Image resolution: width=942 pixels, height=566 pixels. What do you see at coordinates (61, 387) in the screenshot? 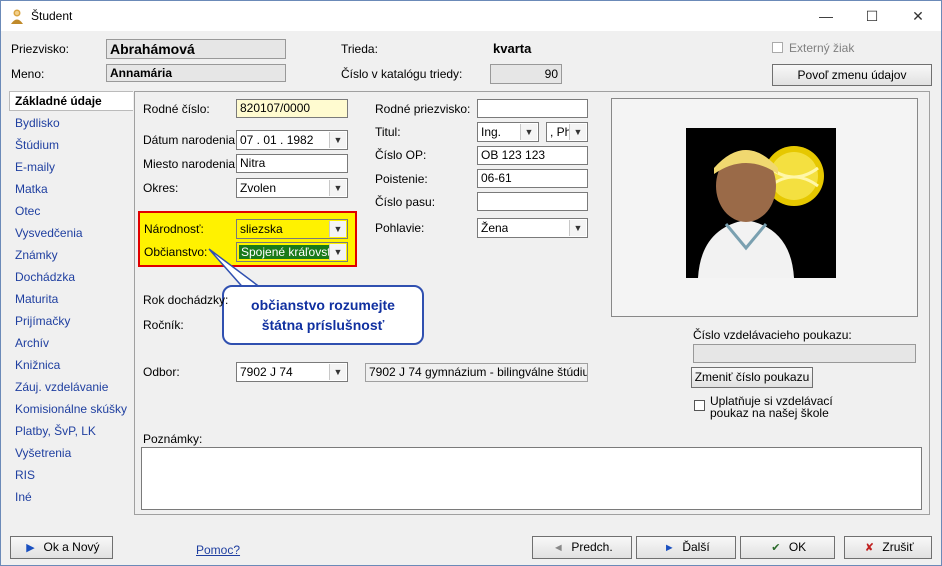
I see `sidebar-item-zauj-vzdelavanie: Záuj. vzdelávanie` at bounding box center [61, 387].